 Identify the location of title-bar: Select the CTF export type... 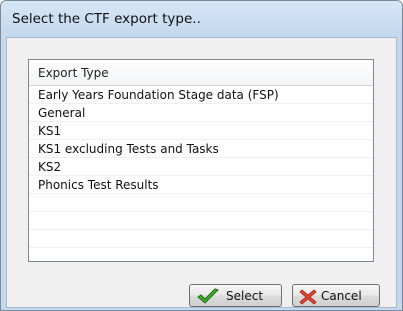
(201, 19).